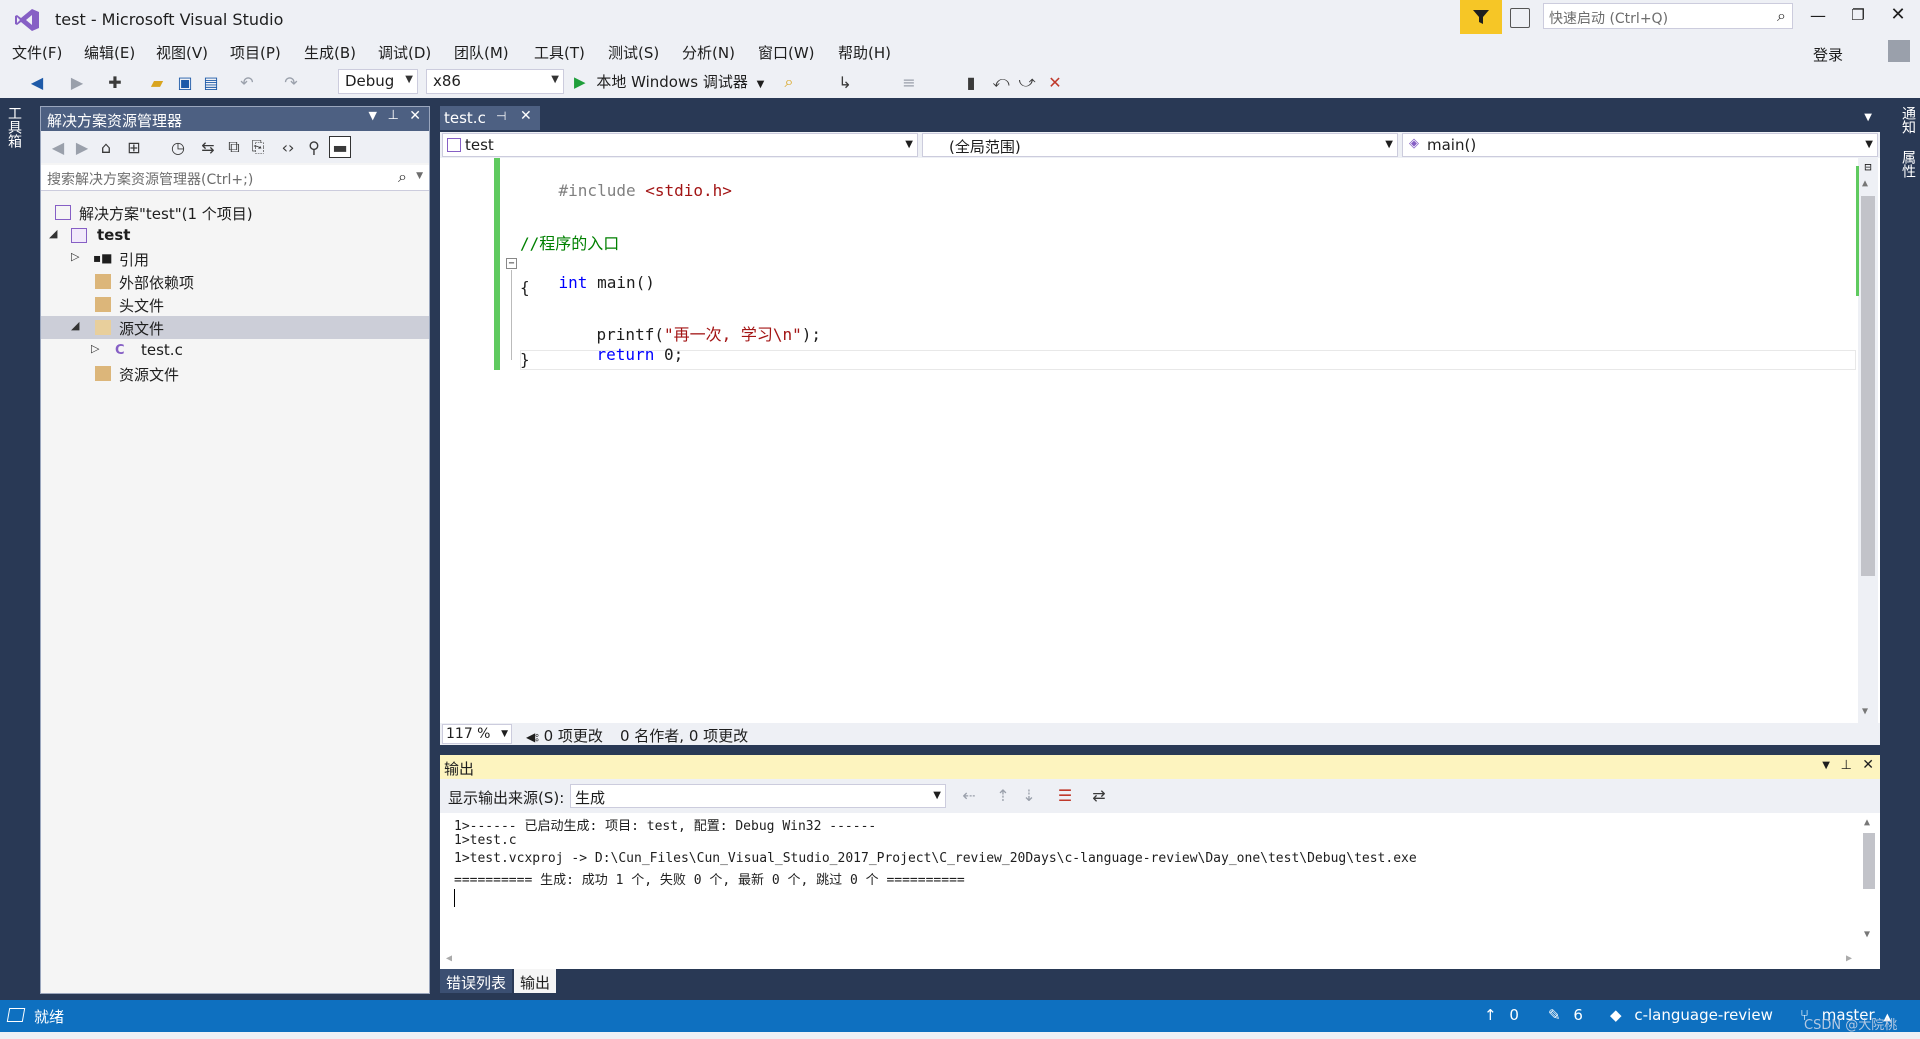 The image size is (1920, 1039). Describe the element at coordinates (330, 52) in the screenshot. I see `menu-build: 生成(B)` at that location.